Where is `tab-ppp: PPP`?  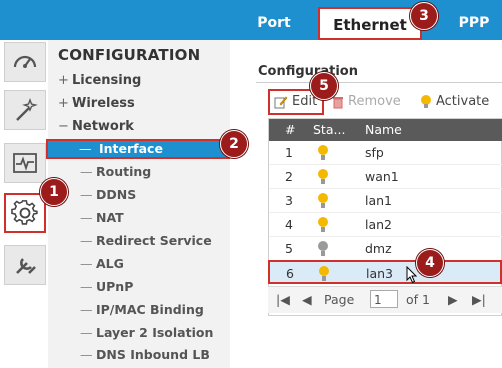 tab-ppp: PPP is located at coordinates (474, 20).